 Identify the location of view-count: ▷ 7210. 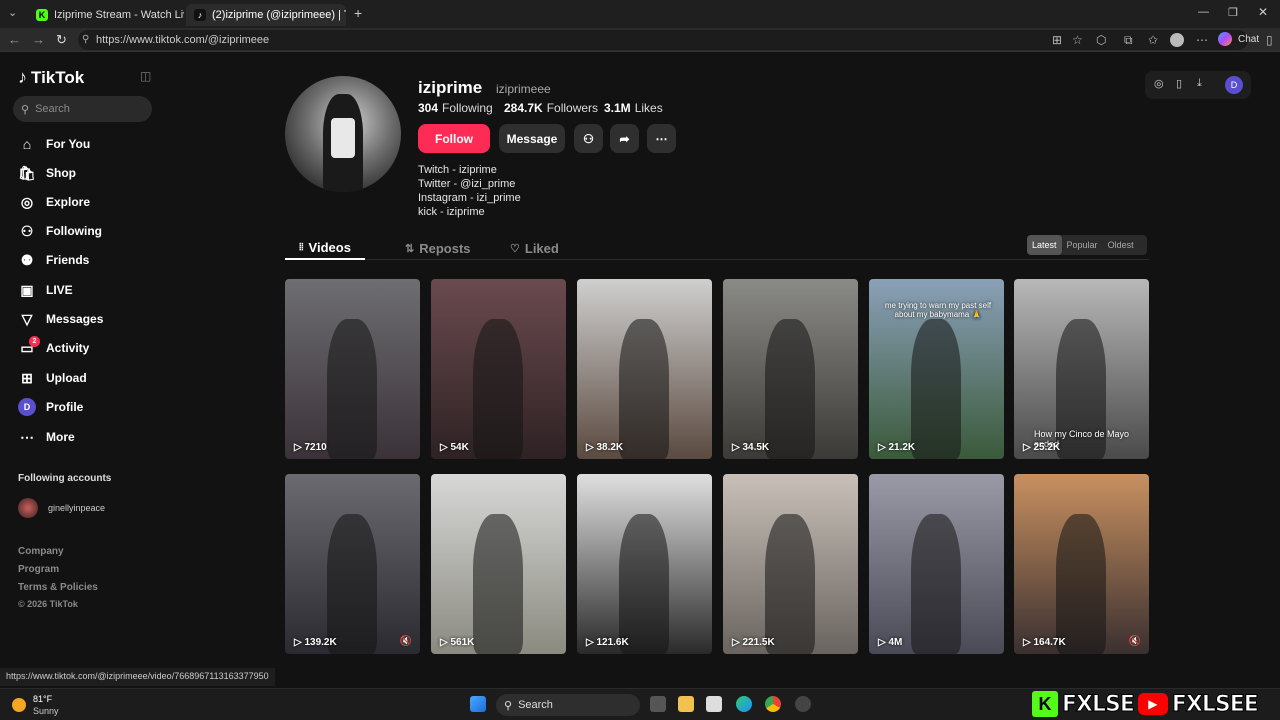
(310, 447).